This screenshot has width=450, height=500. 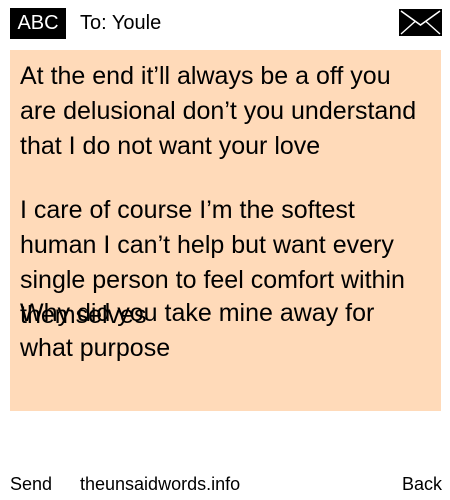 What do you see at coordinates (38, 23) in the screenshot?
I see `abc-badge: ABC` at bounding box center [38, 23].